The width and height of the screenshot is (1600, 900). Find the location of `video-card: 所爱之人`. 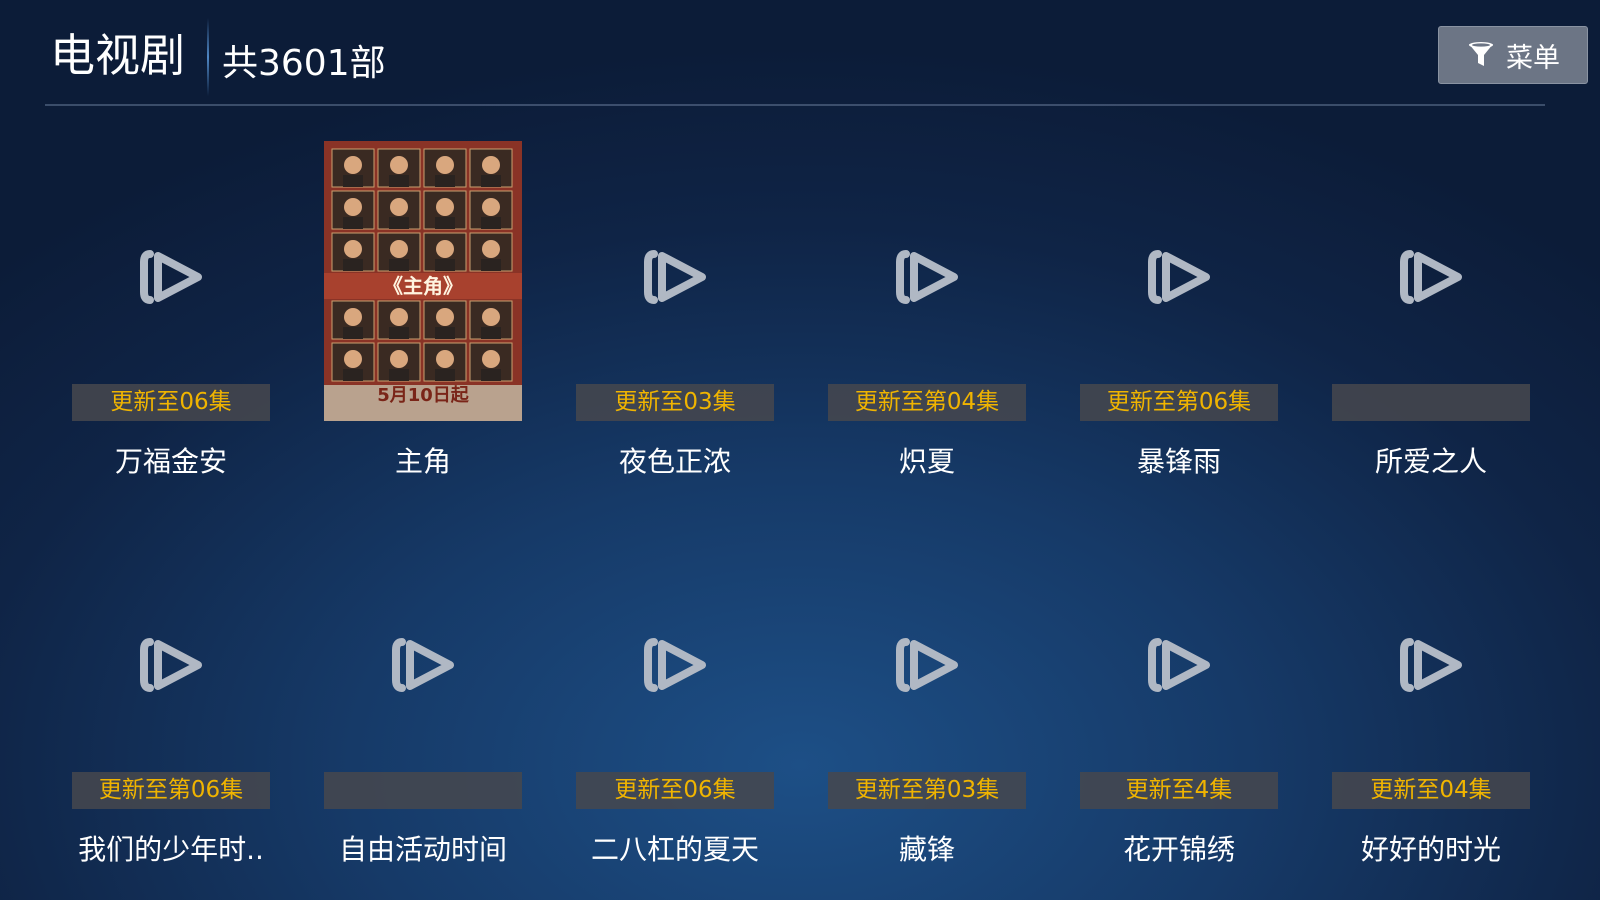

video-card: 所爱之人 is located at coordinates (1431, 321).